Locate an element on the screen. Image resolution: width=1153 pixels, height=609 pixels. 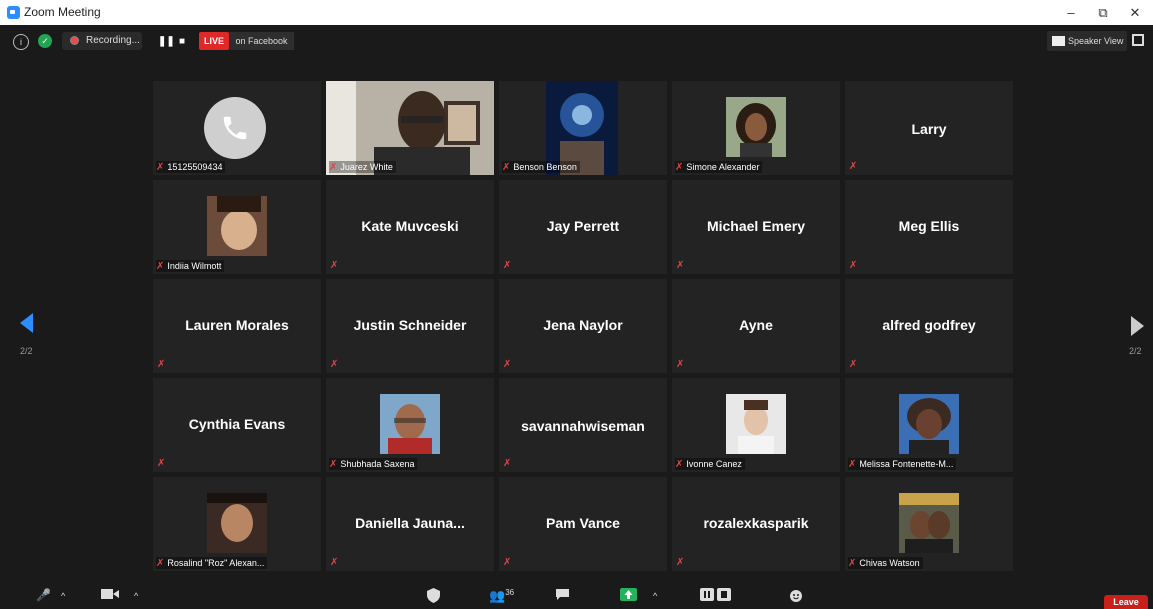
participant-tile: Justin Schneider ✗ is located at coordinates (410, 326).